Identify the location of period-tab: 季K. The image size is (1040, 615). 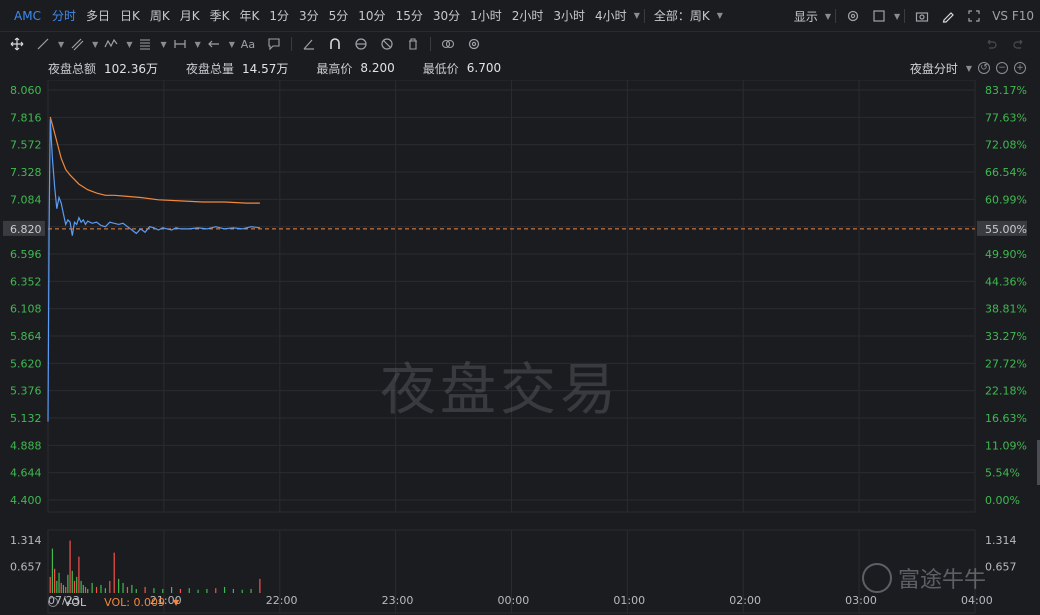
(220, 15).